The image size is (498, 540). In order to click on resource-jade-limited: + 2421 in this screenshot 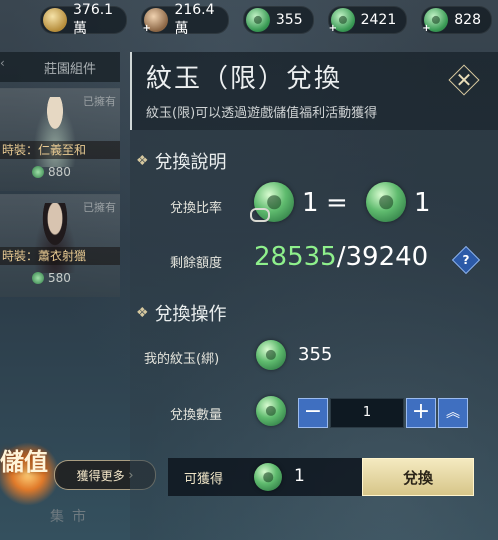, I will do `click(367, 20)`.